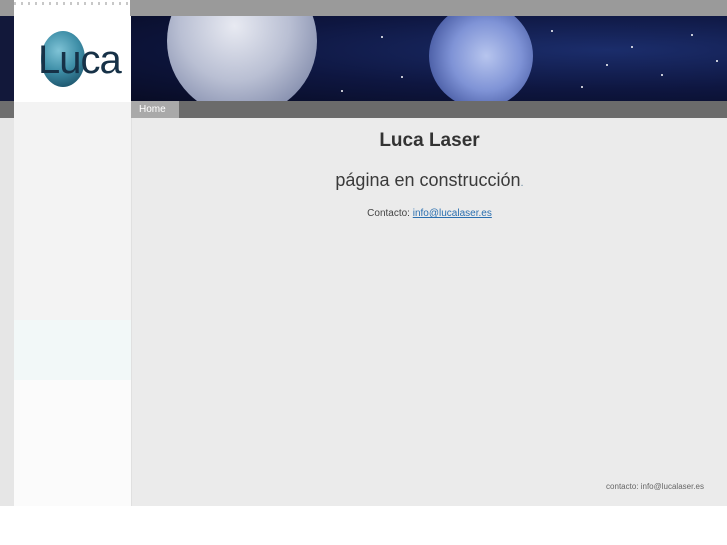 This screenshot has height=545, width=727. I want to click on logo-text: Luca, so click(80, 60).